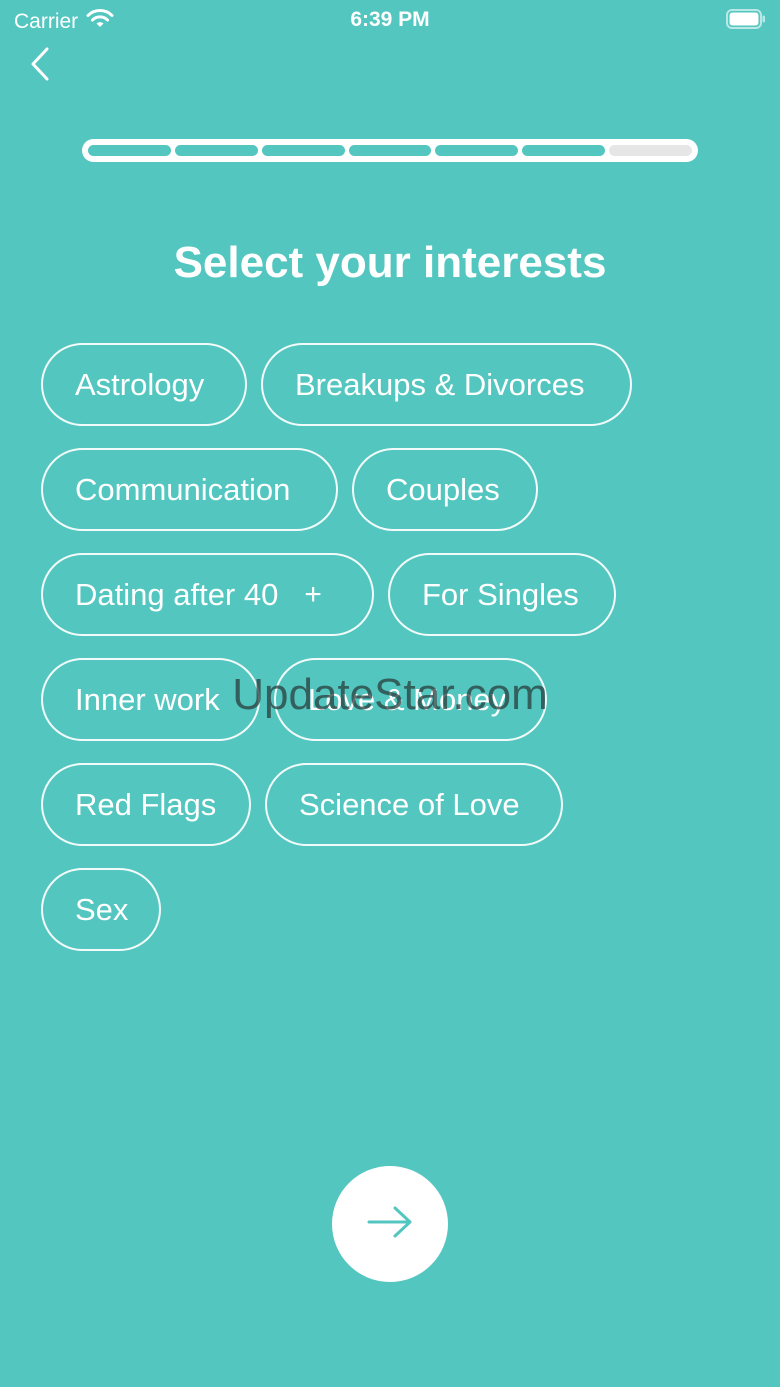  I want to click on interest-chip: Science of Love, so click(414, 804).